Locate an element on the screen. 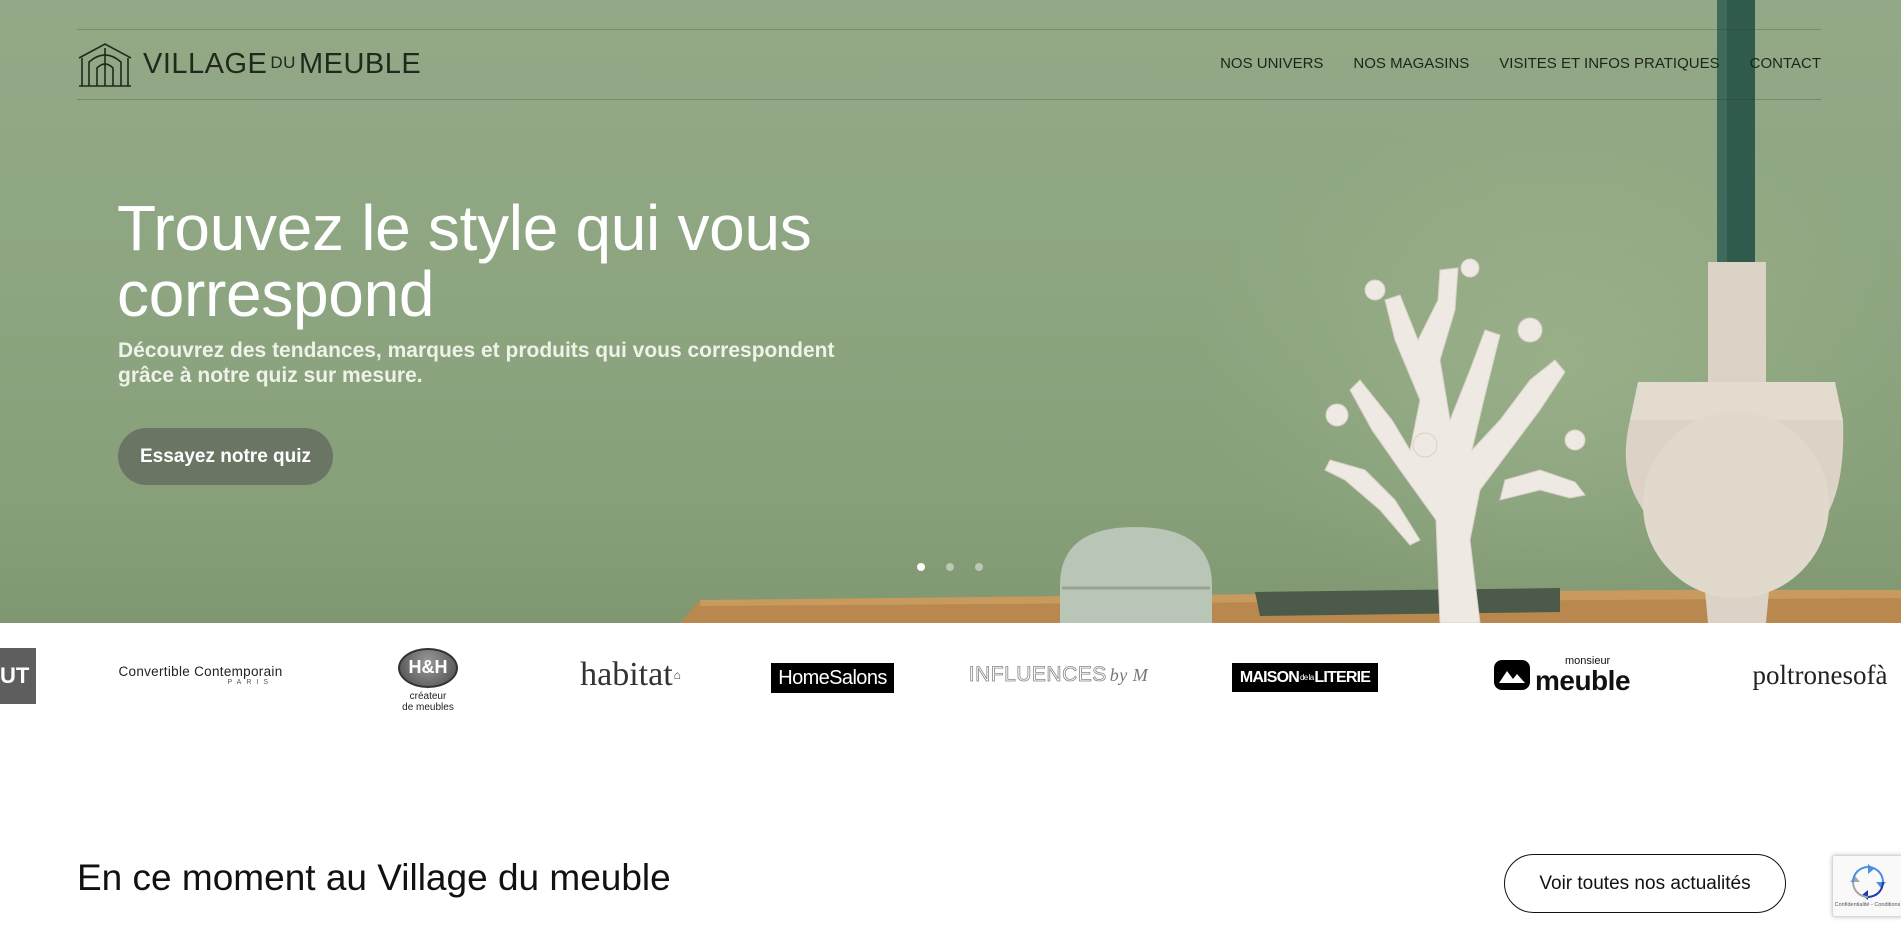 This screenshot has height=928, width=1901. brand-hh-tagline-1: créateur is located at coordinates (428, 696).